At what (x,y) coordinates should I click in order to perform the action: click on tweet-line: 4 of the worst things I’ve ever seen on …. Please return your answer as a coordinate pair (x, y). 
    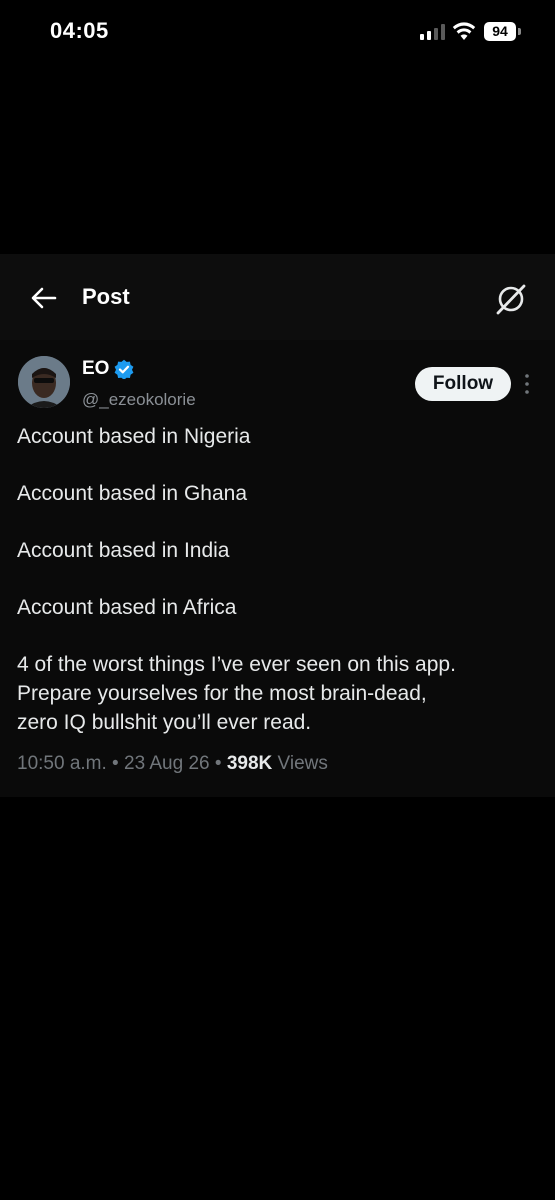
    Looking at the image, I should click on (236, 664).